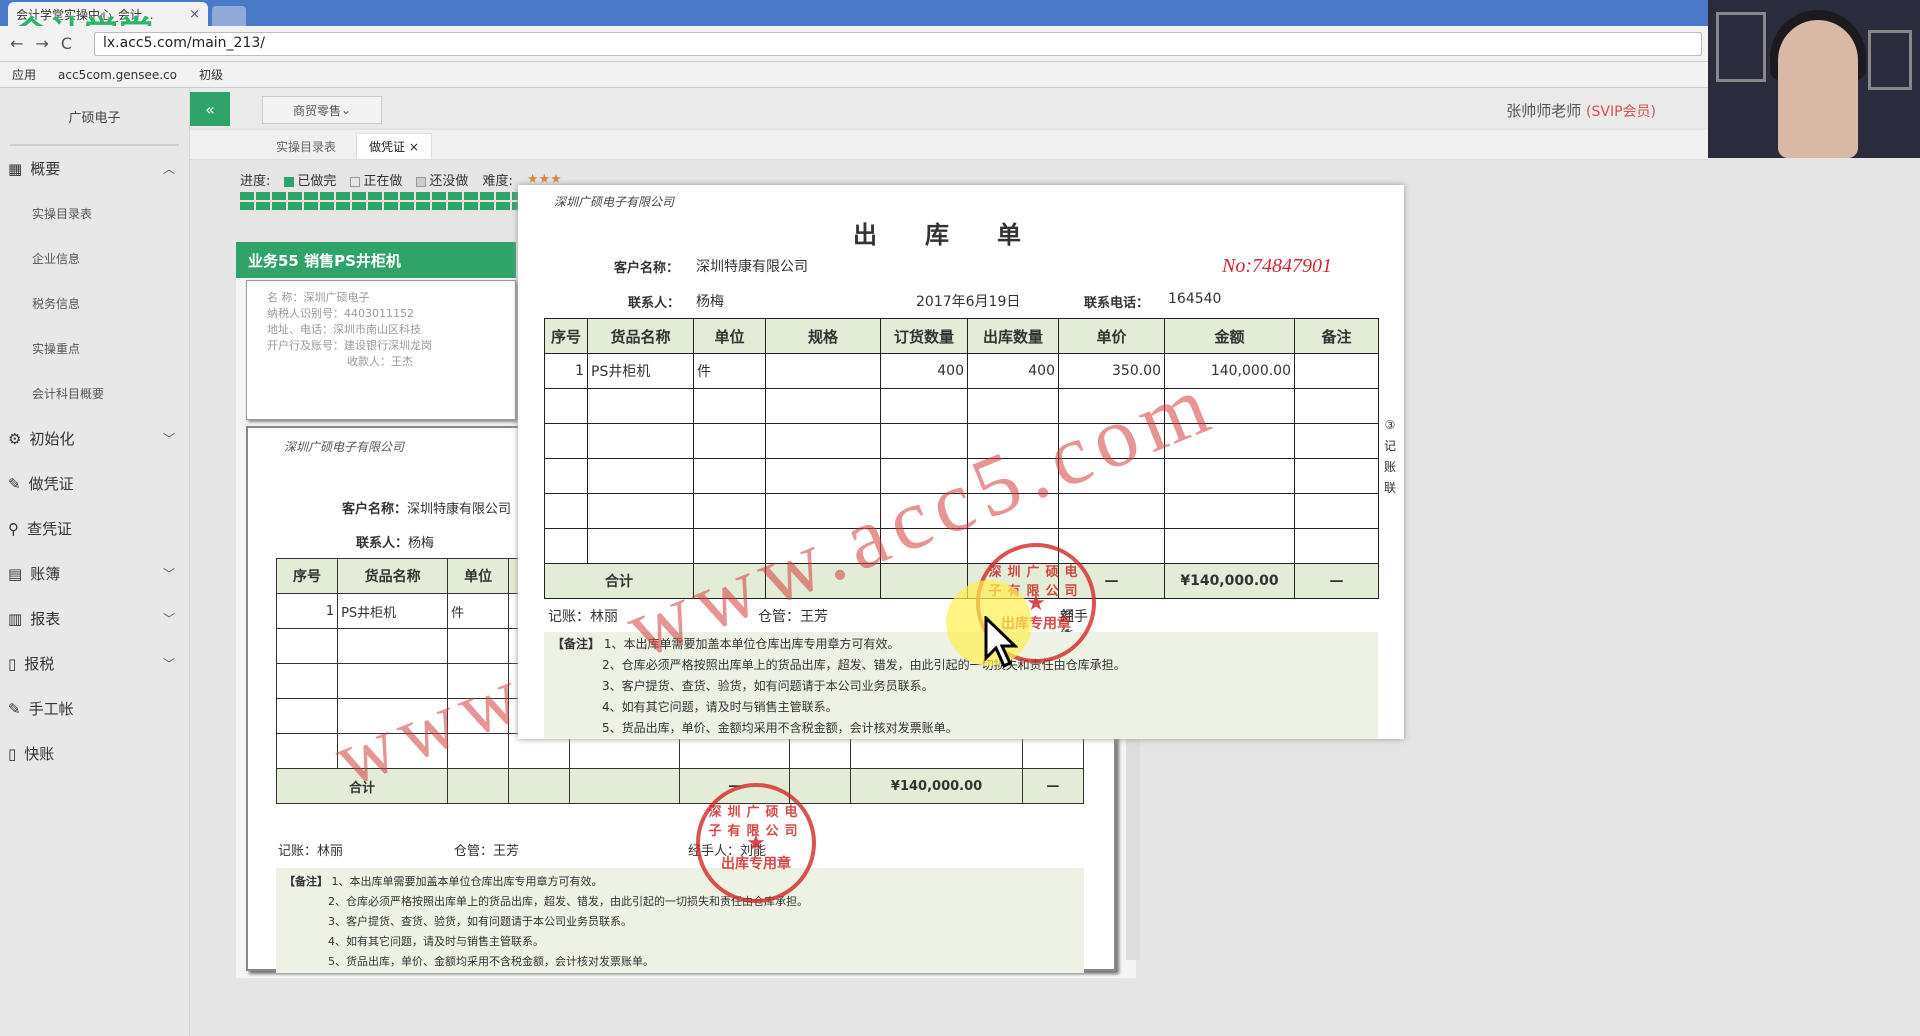 The width and height of the screenshot is (1920, 1036). I want to click on cell-unit: 件, so click(729, 371).